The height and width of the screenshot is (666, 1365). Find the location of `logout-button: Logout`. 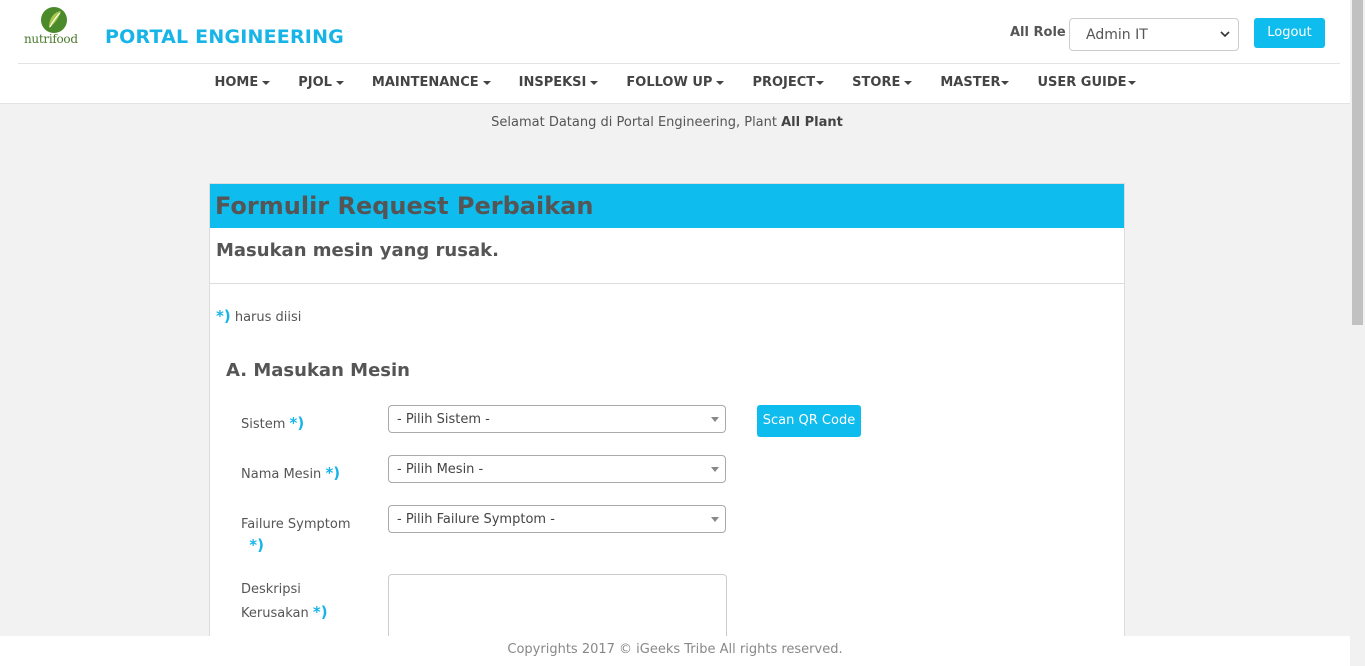

logout-button: Logout is located at coordinates (1289, 33).